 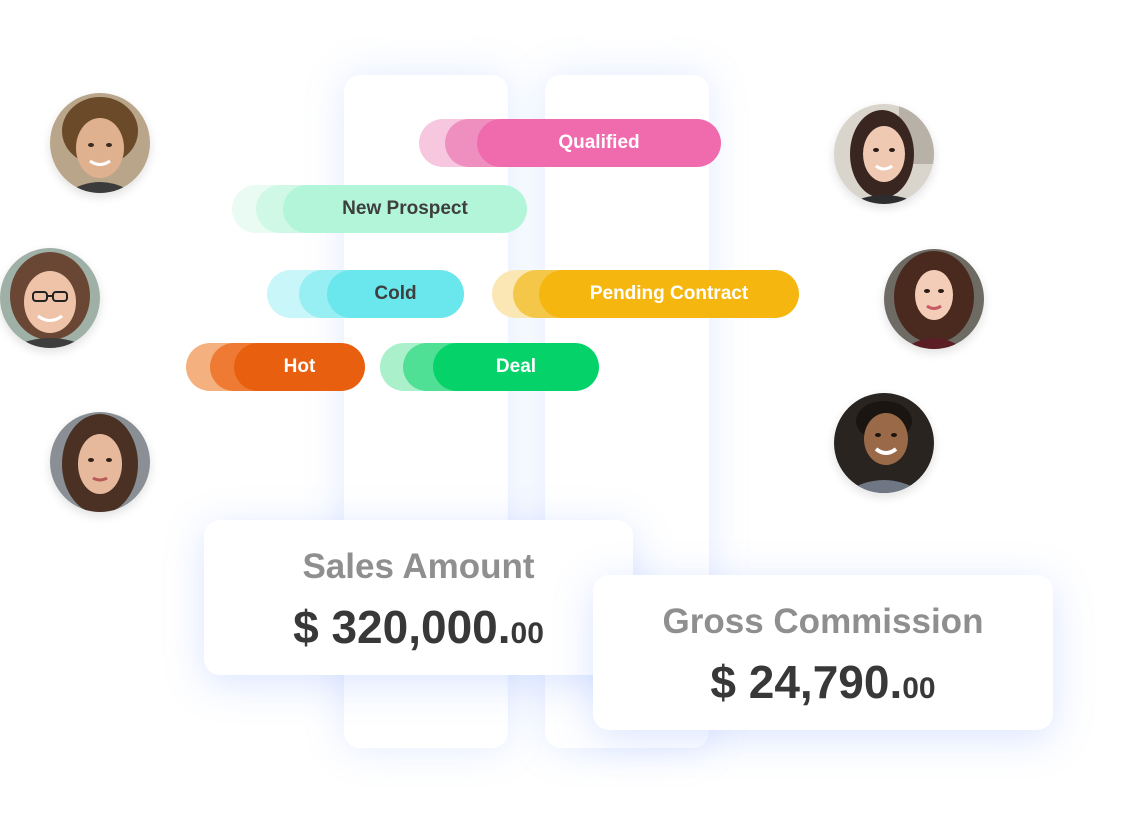 I want to click on sales-amount-label: Sales Amount, so click(x=418, y=566).